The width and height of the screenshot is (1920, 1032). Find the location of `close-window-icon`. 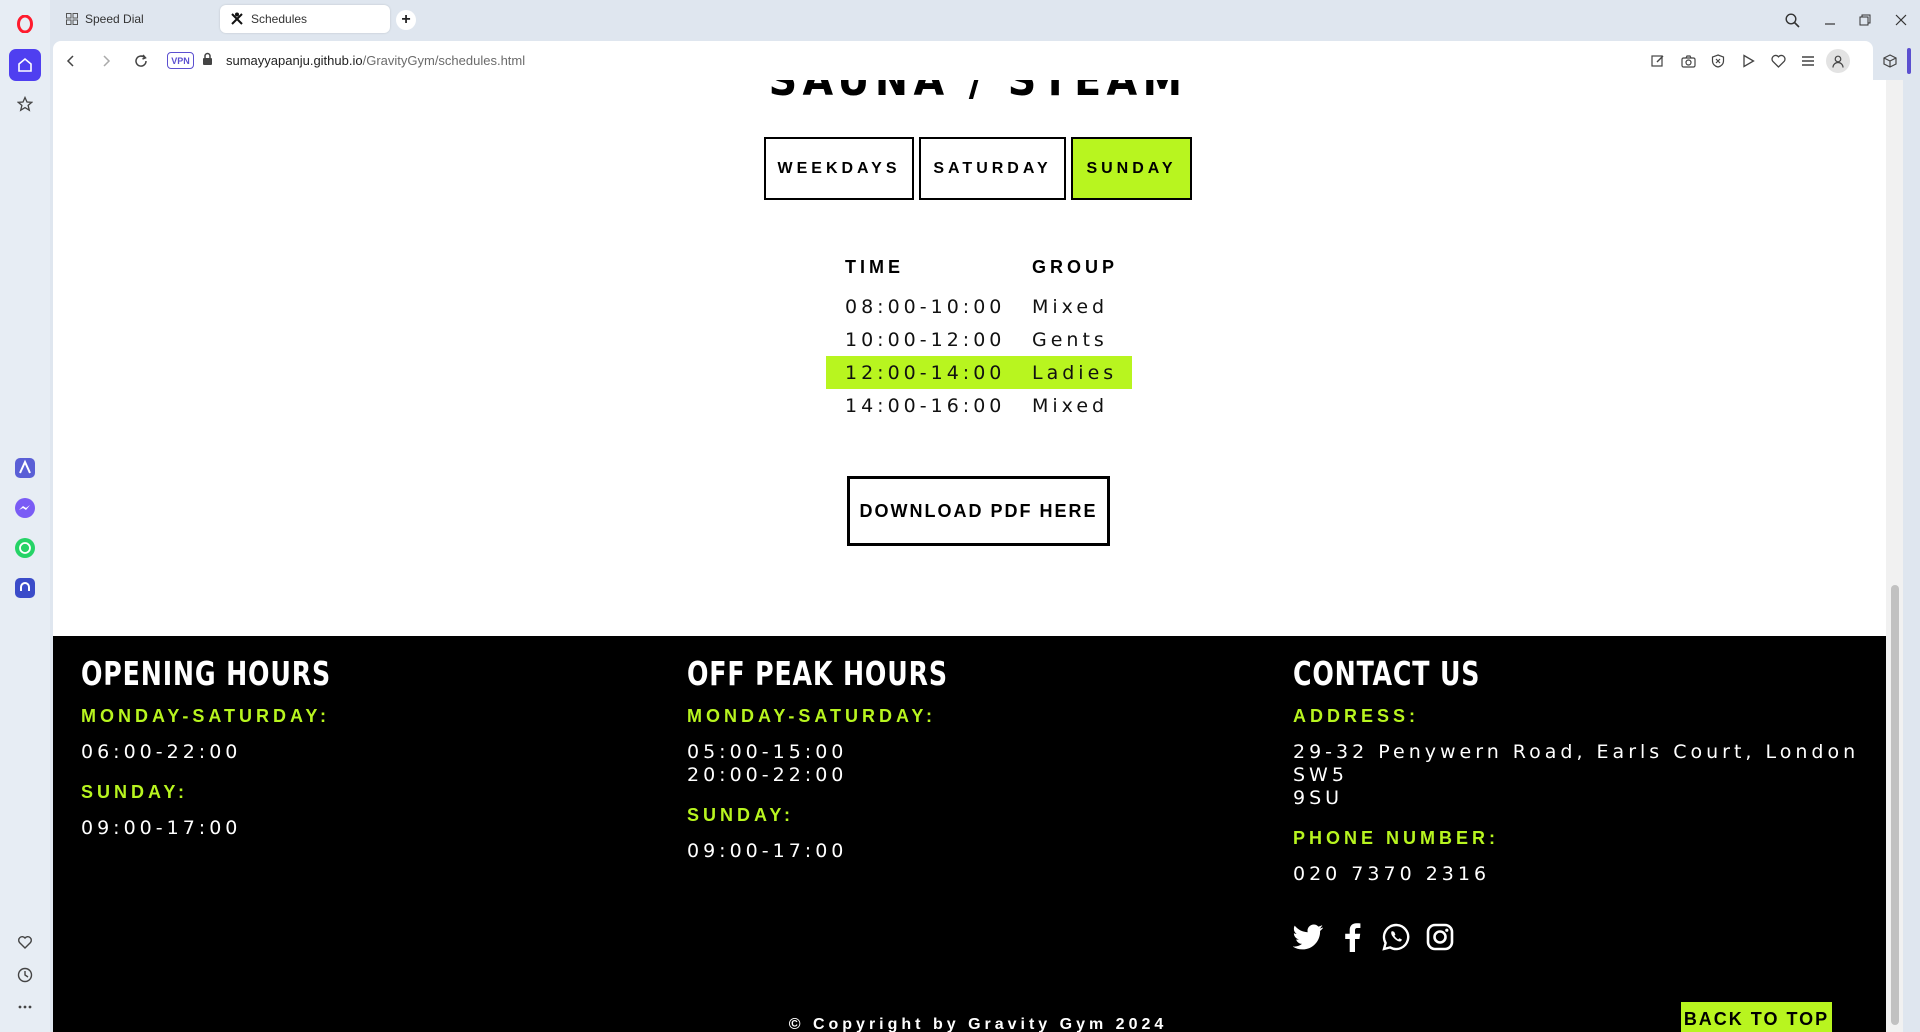

close-window-icon is located at coordinates (1901, 20).